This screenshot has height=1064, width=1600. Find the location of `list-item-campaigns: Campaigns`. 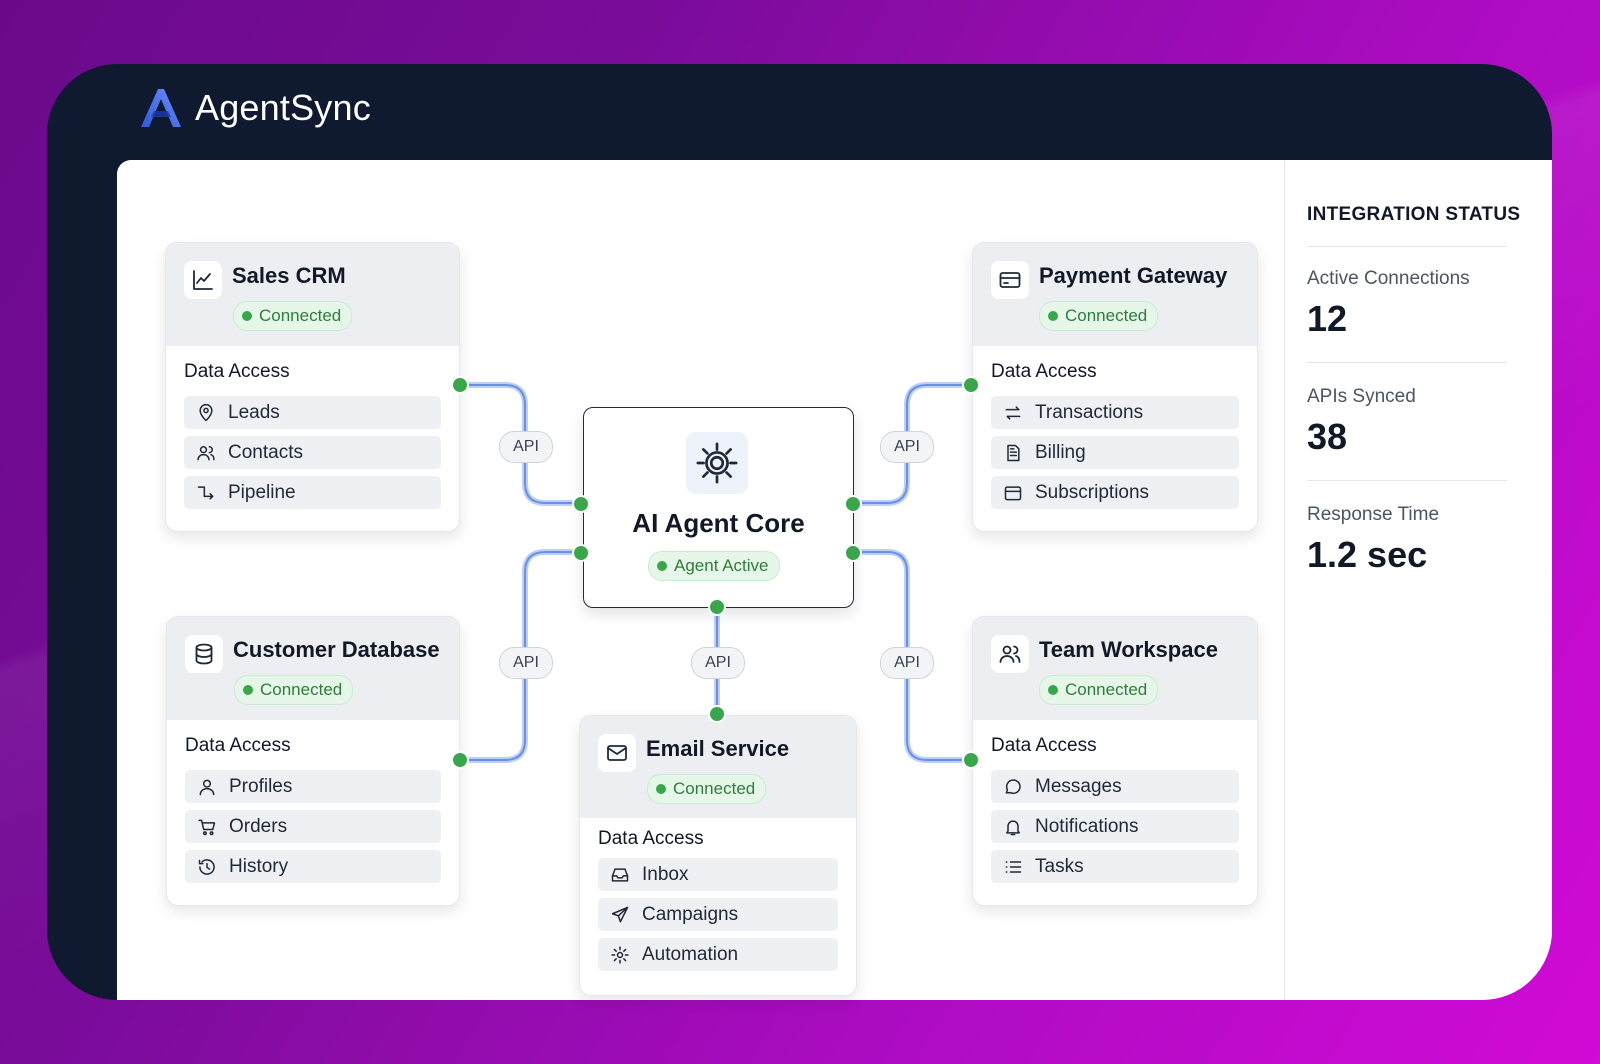

list-item-campaigns: Campaigns is located at coordinates (718, 914).